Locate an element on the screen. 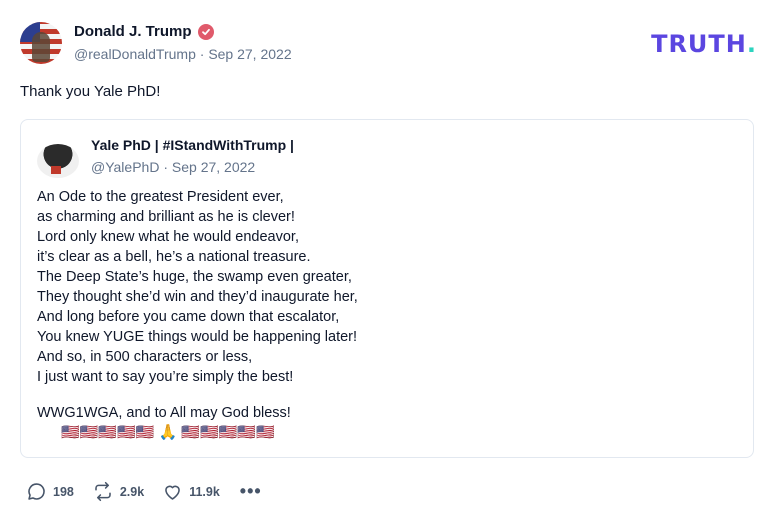 The image size is (777, 522). retruth-count: 2.9k is located at coordinates (132, 491).